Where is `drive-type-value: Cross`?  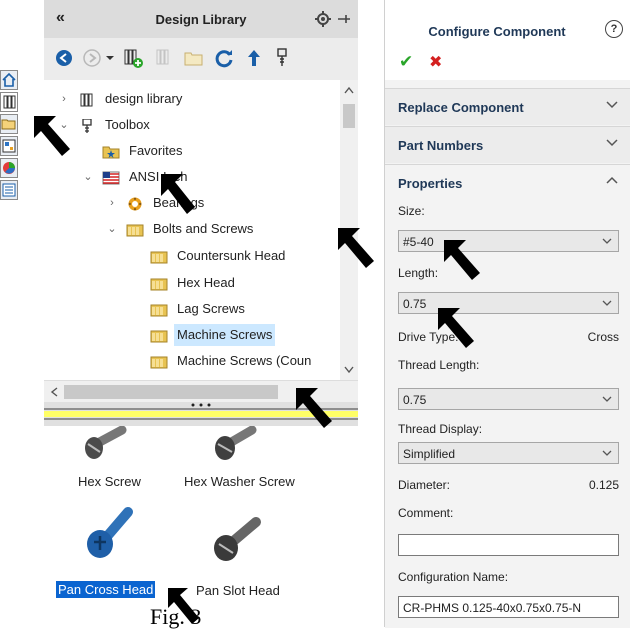 drive-type-value: Cross is located at coordinates (603, 337).